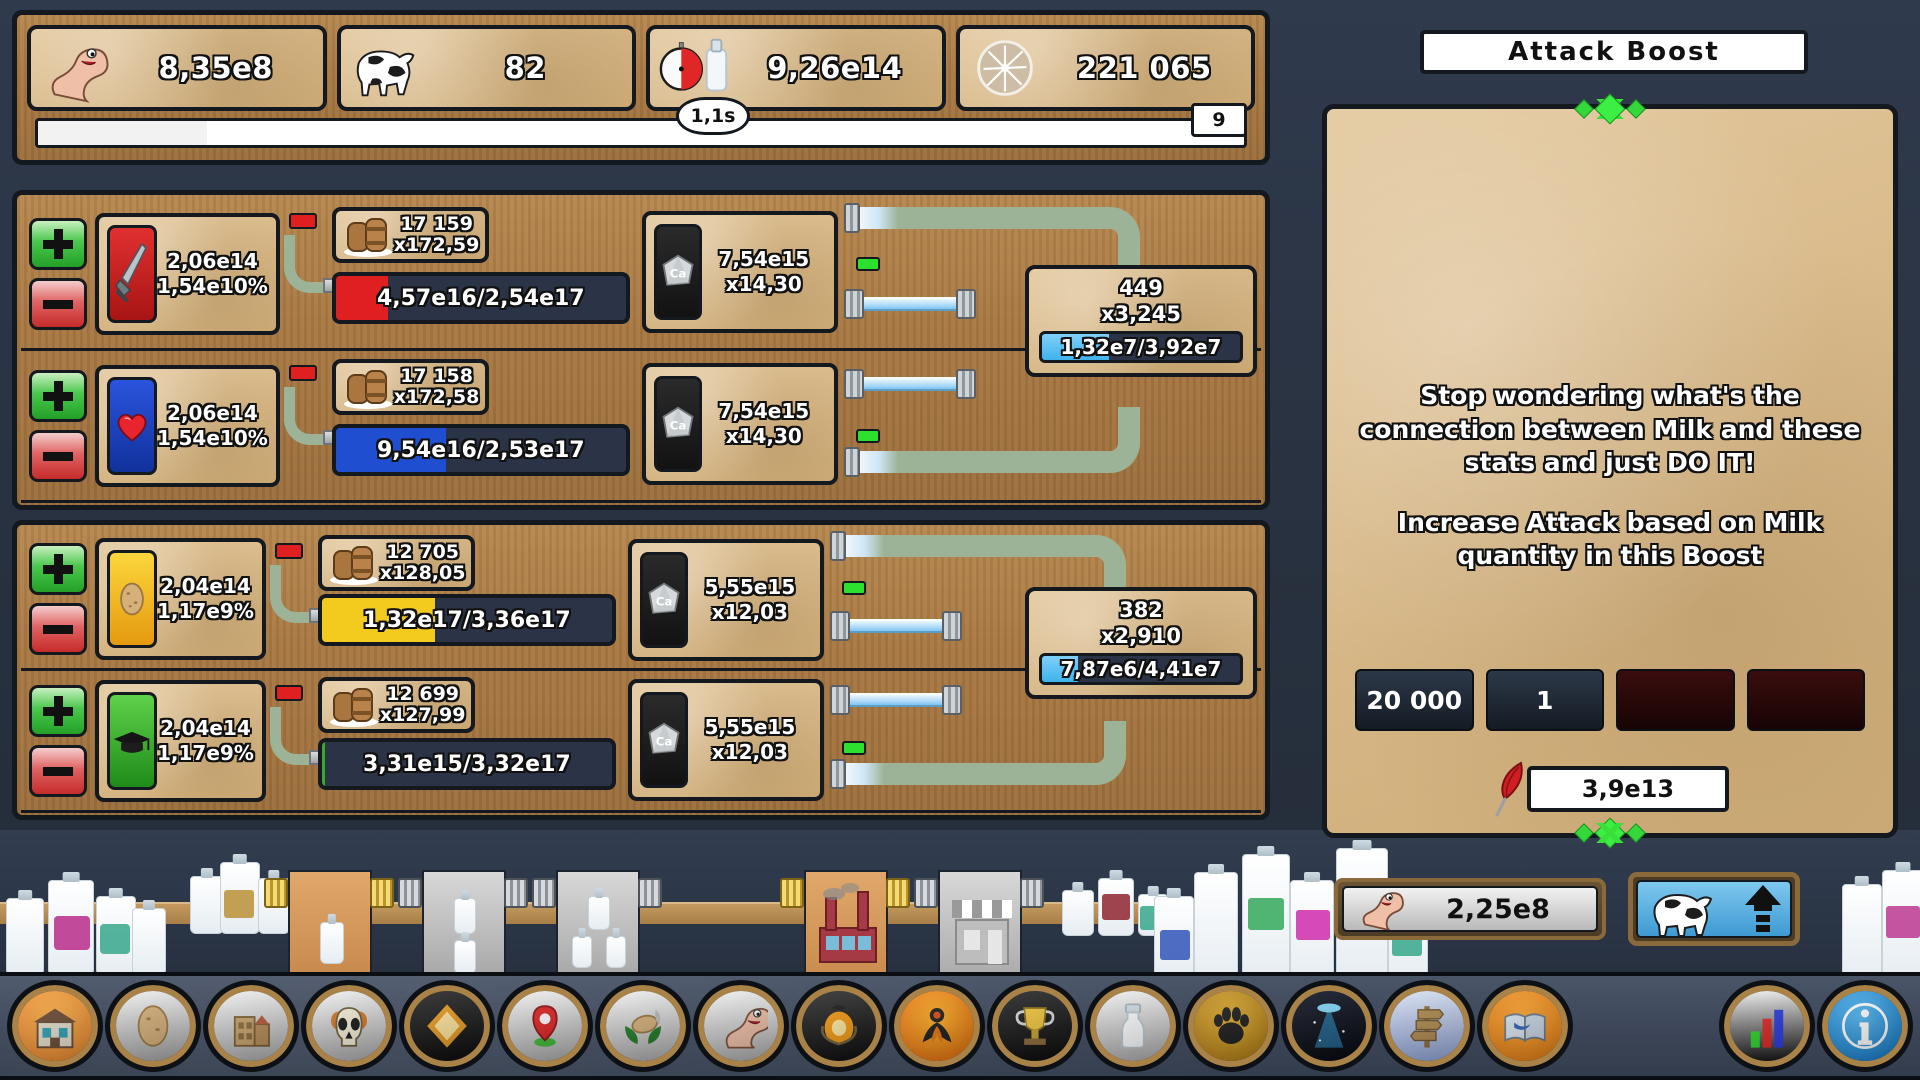 The height and width of the screenshot is (1080, 1920). What do you see at coordinates (1767, 1026) in the screenshot?
I see `nav-stats` at bounding box center [1767, 1026].